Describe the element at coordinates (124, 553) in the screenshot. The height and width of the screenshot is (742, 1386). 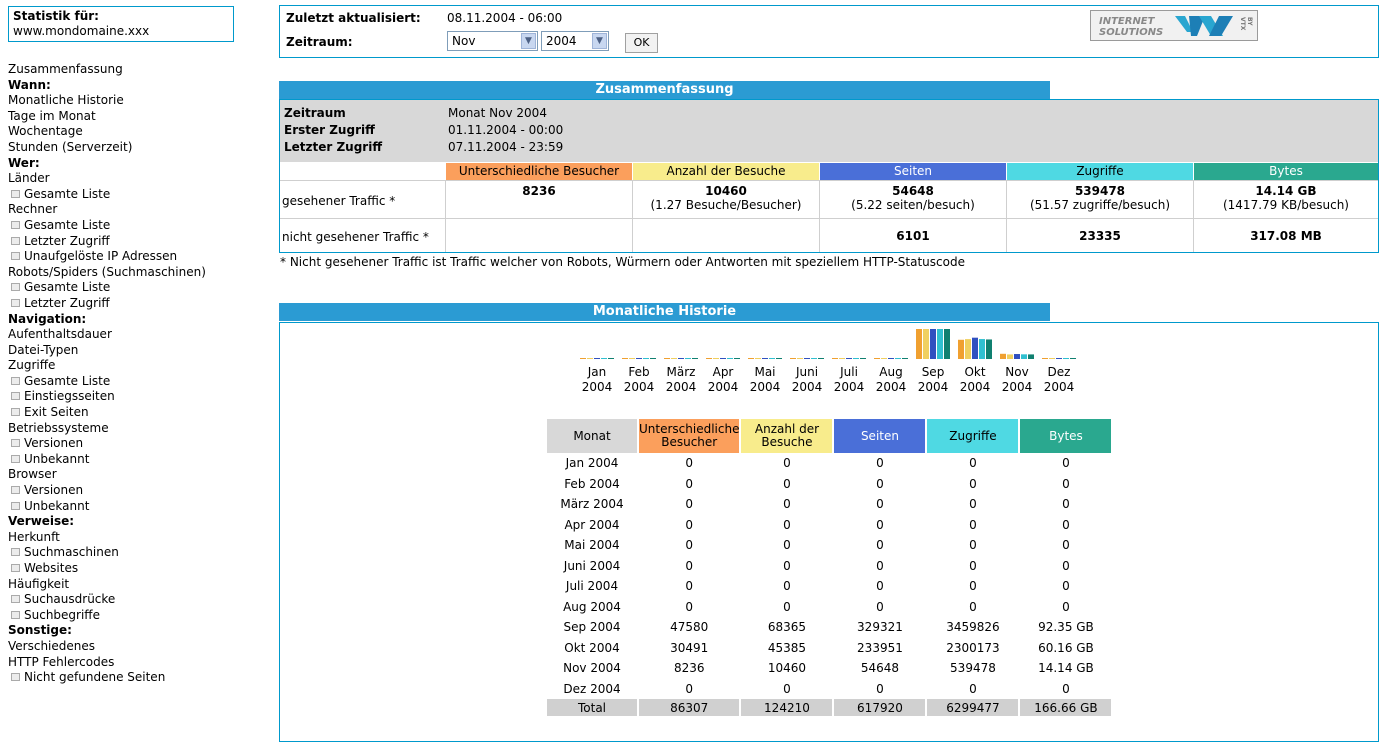
I see `sidebar-subitem-suchmaschinen: Suchmaschinen` at that location.